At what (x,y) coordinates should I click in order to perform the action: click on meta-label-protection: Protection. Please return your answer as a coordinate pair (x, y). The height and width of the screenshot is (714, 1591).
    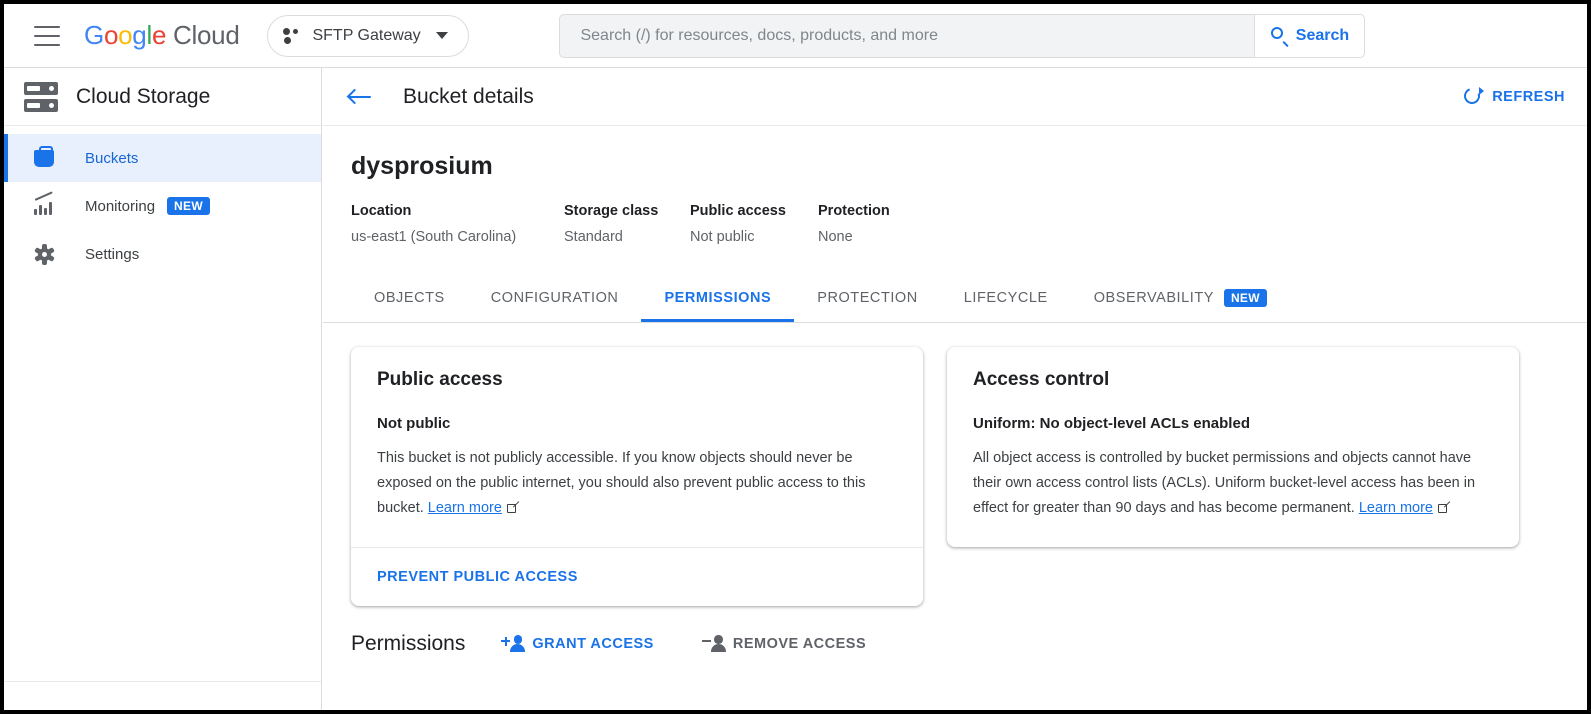
    Looking at the image, I should click on (854, 211).